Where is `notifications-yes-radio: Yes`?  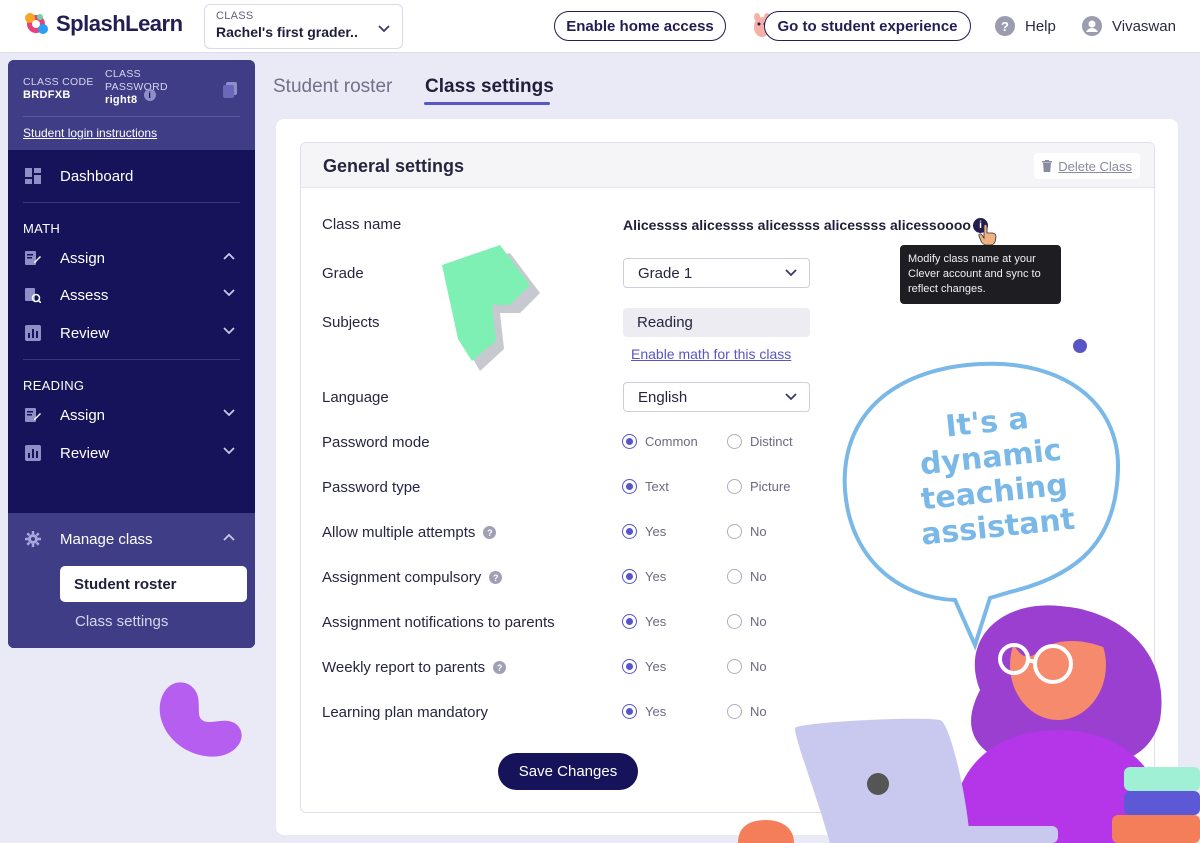
notifications-yes-radio: Yes is located at coordinates (644, 621).